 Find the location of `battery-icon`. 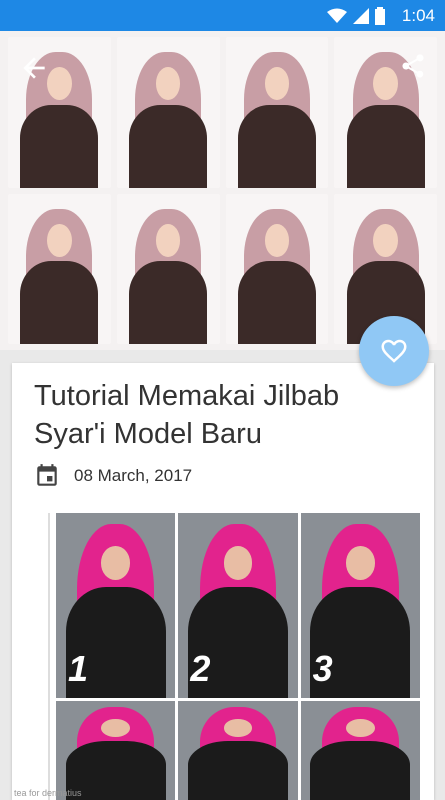

battery-icon is located at coordinates (380, 16).